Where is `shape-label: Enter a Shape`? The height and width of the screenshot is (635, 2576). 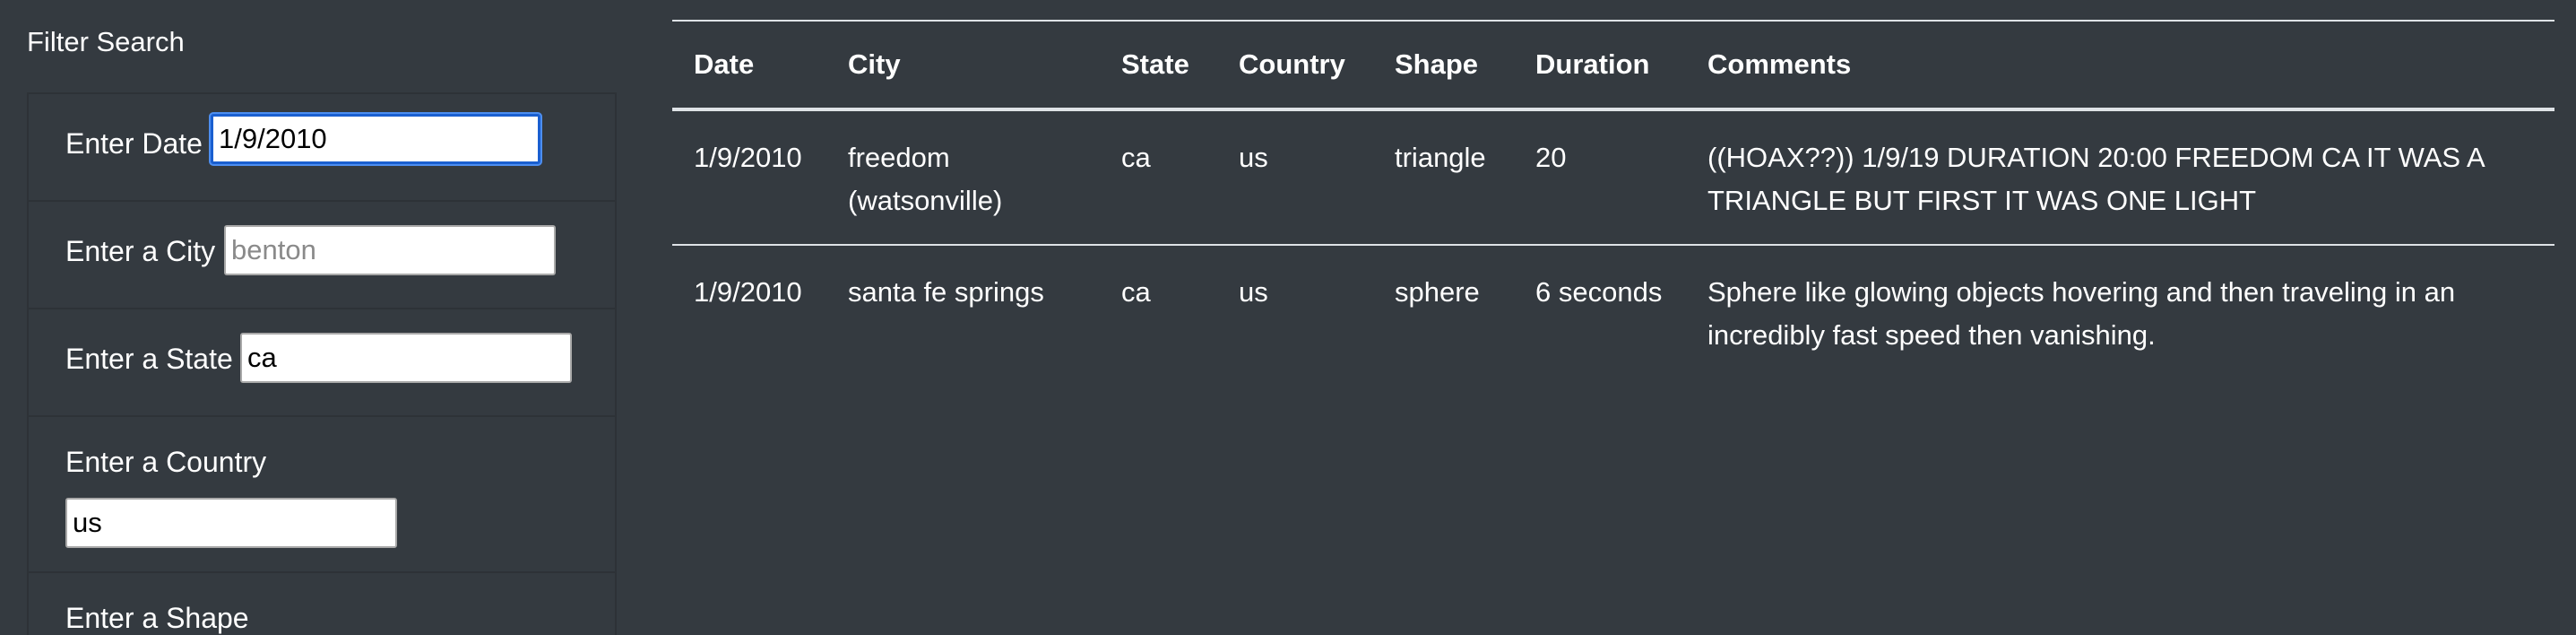 shape-label: Enter a Shape is located at coordinates (157, 618).